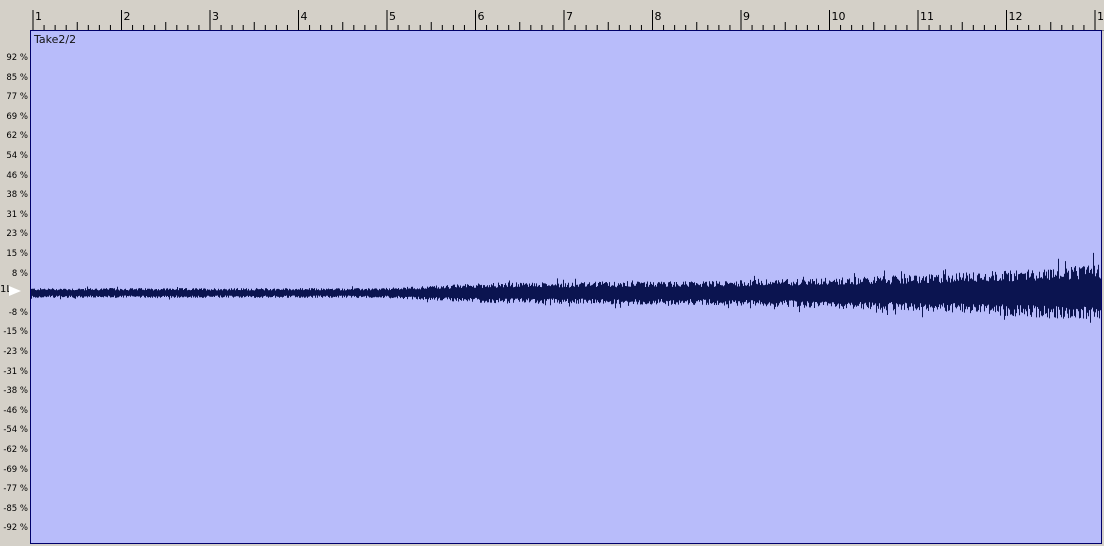 The width and height of the screenshot is (1104, 546). Describe the element at coordinates (1100, 16) in the screenshot. I see `bar-number: 13` at that location.